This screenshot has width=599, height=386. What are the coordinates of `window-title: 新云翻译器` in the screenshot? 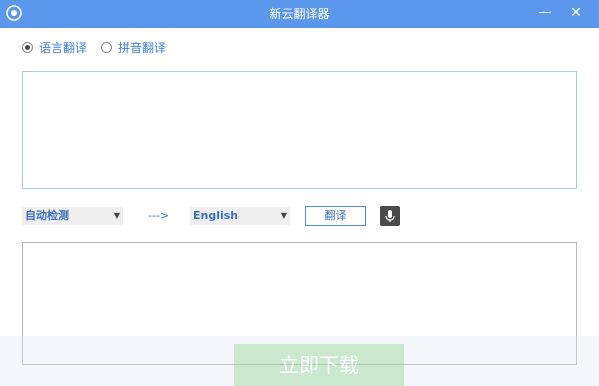 It's located at (299, 14).